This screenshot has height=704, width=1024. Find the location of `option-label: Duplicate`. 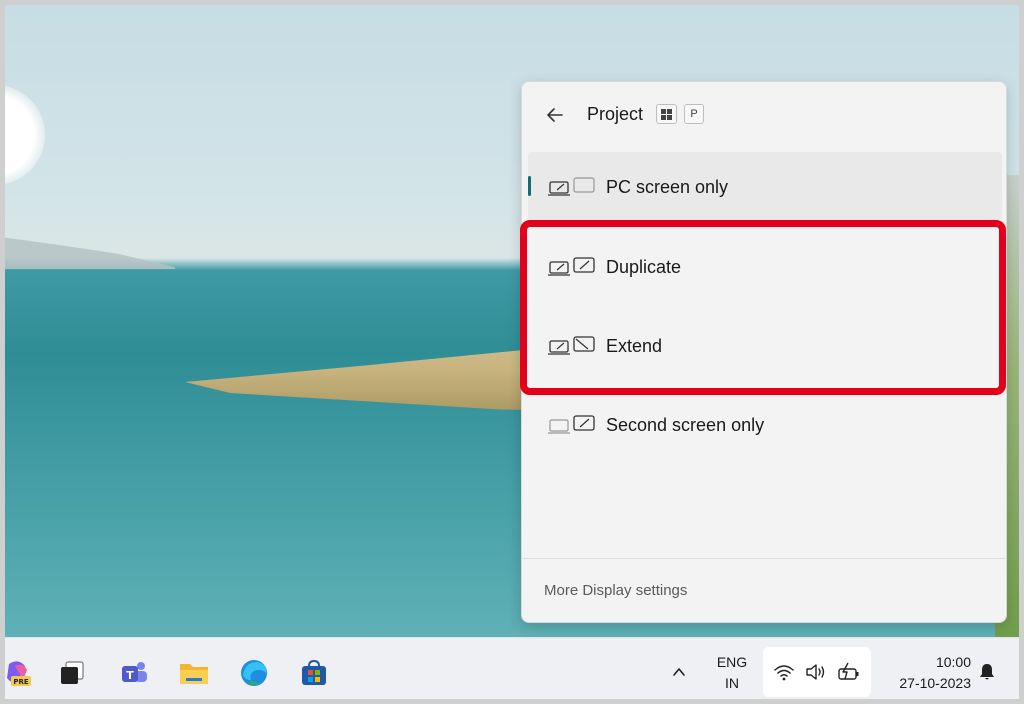

option-label: Duplicate is located at coordinates (644, 267).